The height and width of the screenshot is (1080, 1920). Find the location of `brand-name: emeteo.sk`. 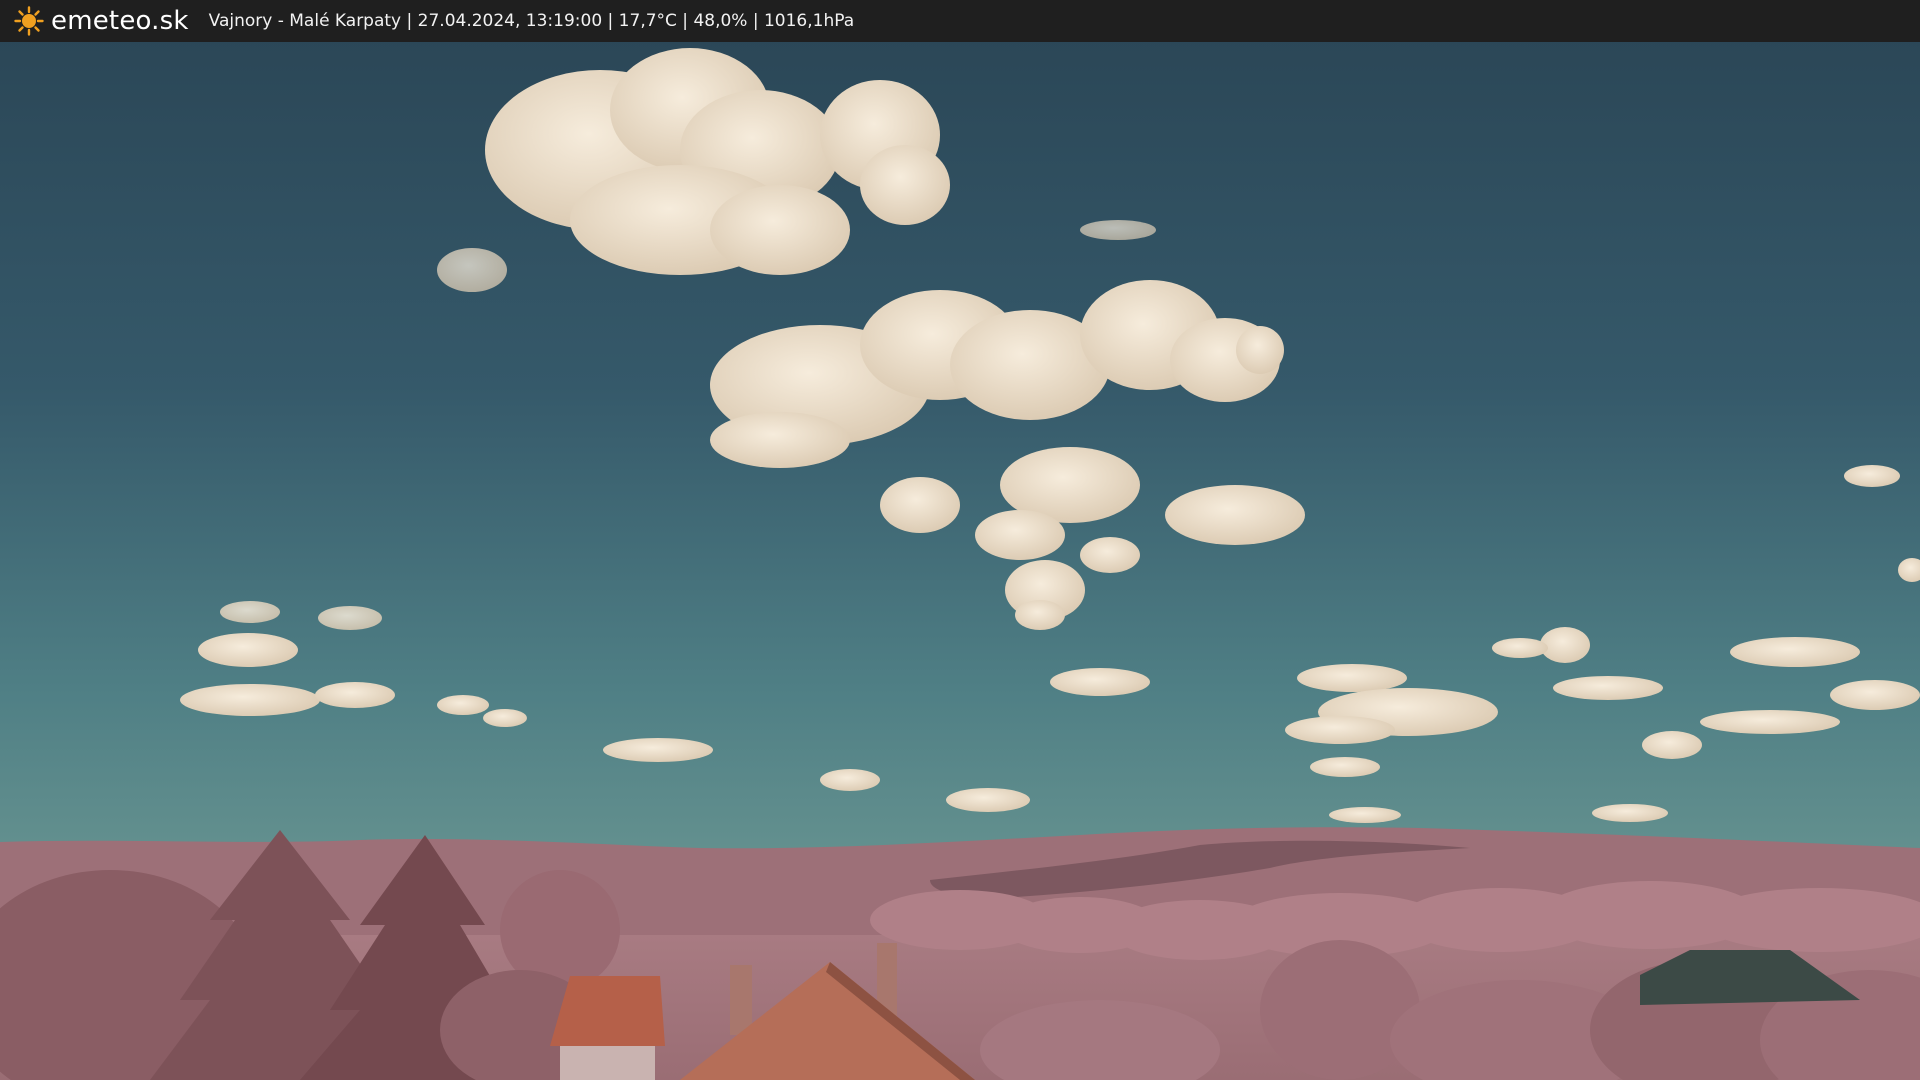

brand-name: emeteo.sk is located at coordinates (120, 21).